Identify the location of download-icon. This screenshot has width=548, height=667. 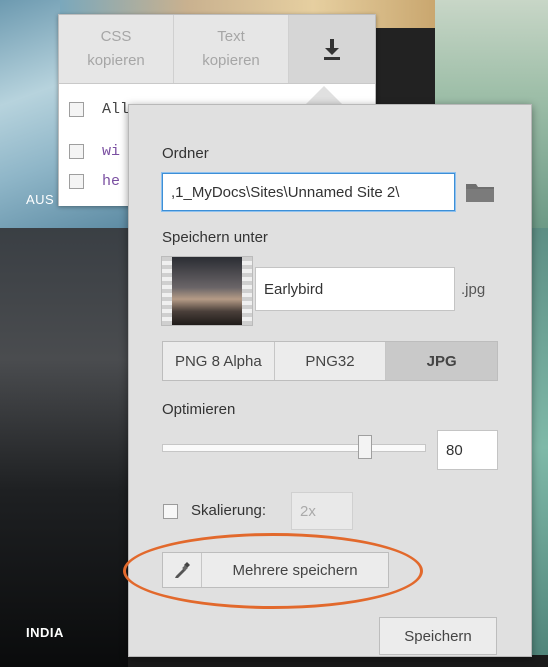
(332, 49).